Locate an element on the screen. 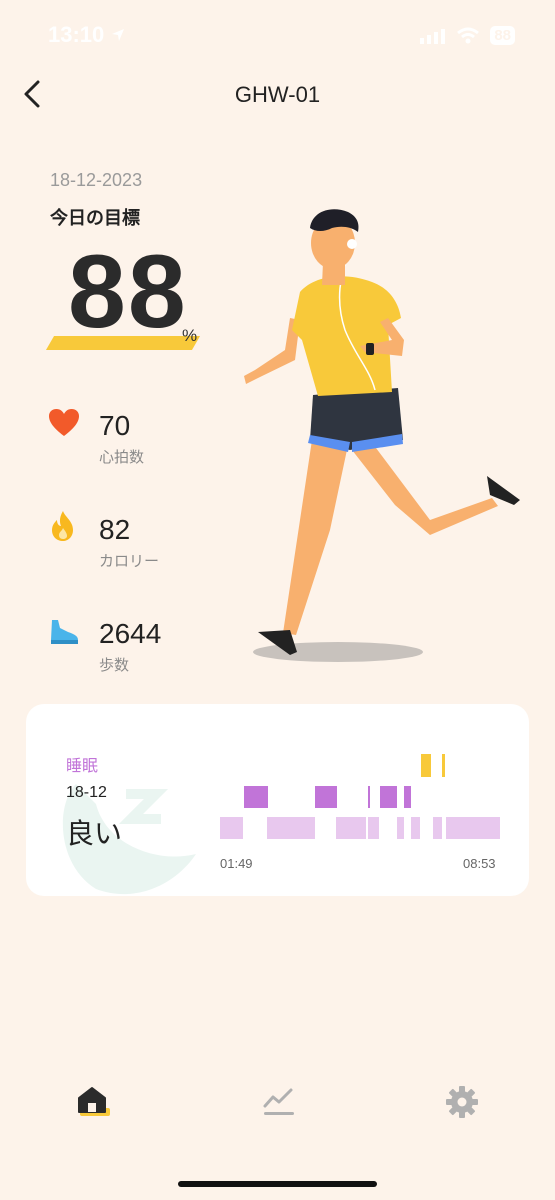 This screenshot has width=555, height=1200. flame-icon is located at coordinates (63, 528).